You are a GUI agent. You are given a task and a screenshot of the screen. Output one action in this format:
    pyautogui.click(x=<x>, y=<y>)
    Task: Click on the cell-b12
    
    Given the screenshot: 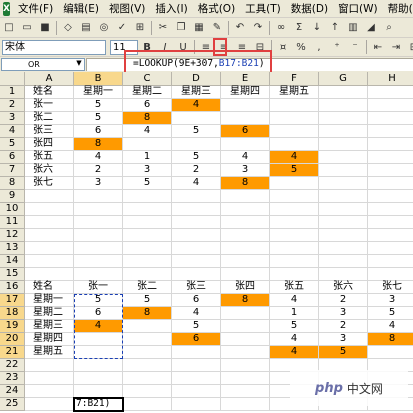 What is the action you would take?
    pyautogui.click(x=98, y=235)
    